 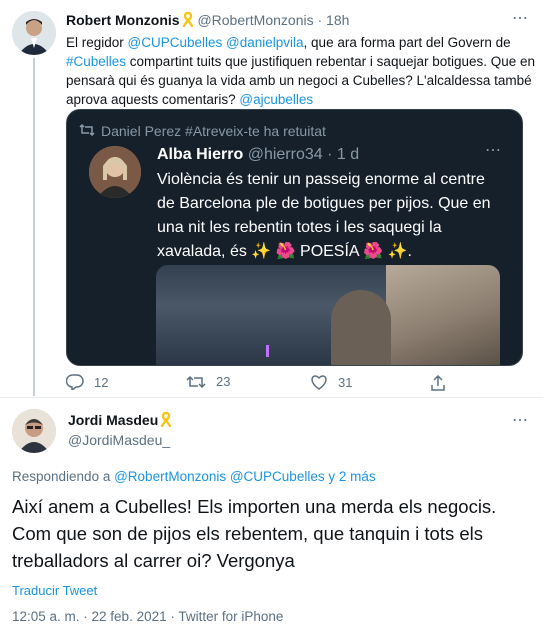 What do you see at coordinates (34, 227) in the screenshot?
I see `thread-line` at bounding box center [34, 227].